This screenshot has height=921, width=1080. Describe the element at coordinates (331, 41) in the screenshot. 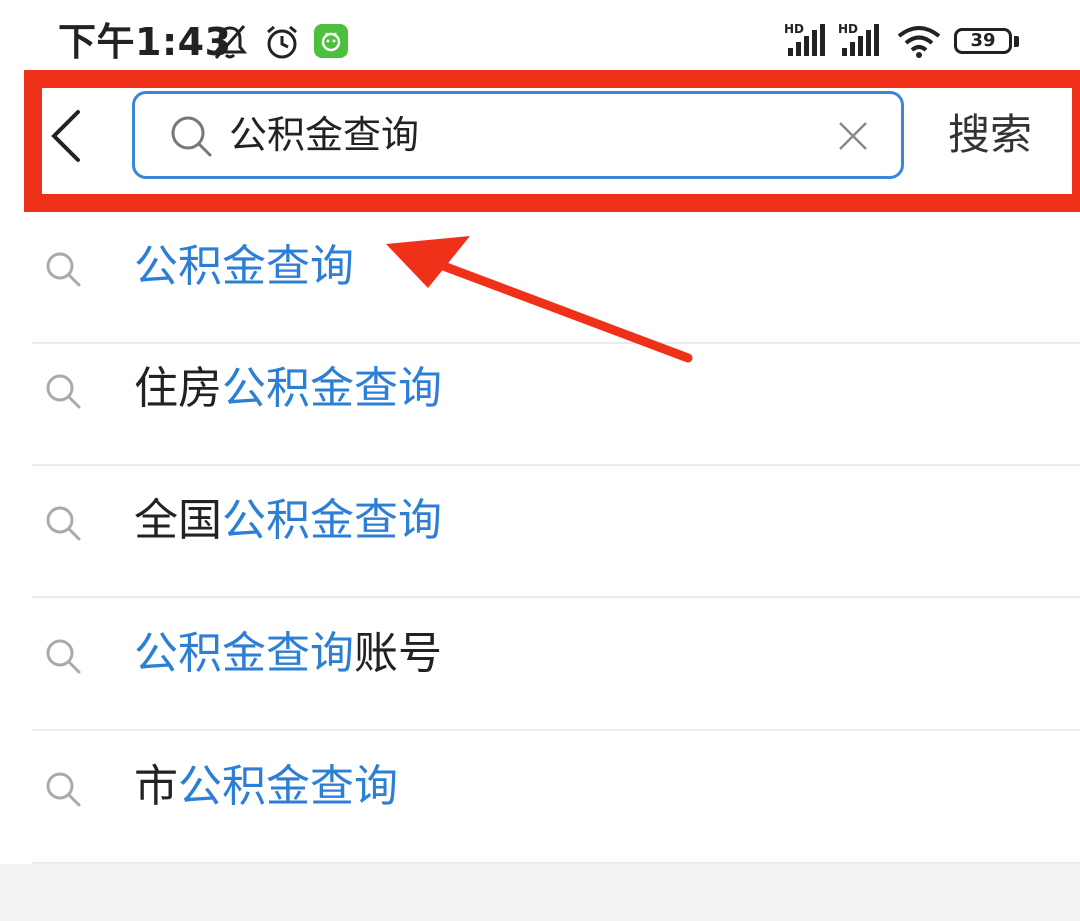

I see `app-notification-icon` at that location.